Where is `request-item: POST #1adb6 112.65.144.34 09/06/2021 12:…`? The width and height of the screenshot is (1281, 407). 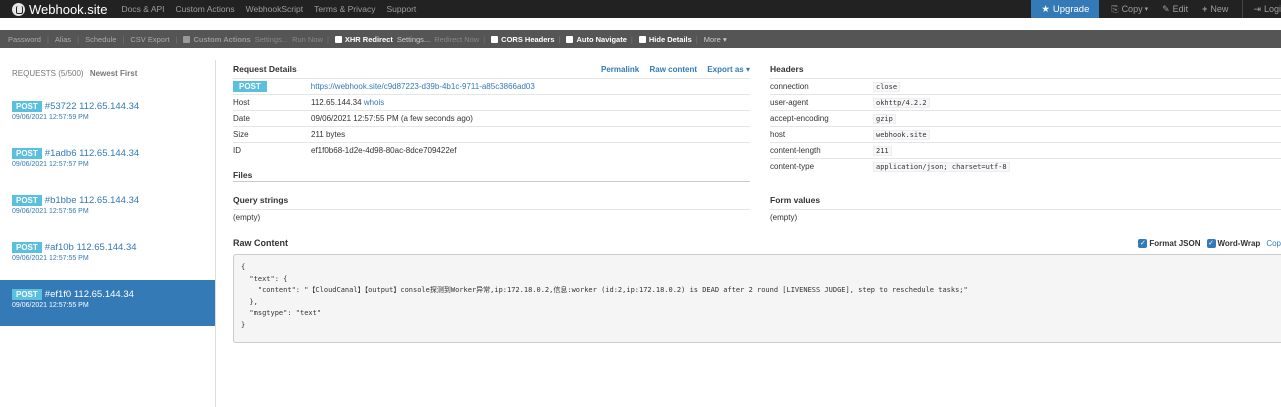 request-item: POST #1adb6 112.65.144.34 09/06/2021 12:… is located at coordinates (107, 162).